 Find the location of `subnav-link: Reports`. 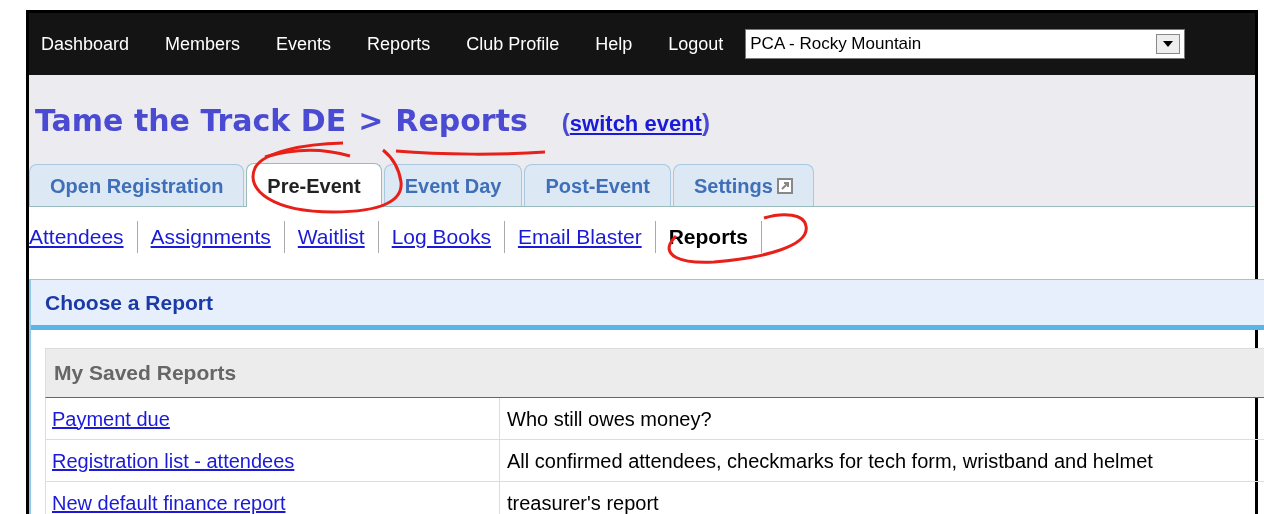

subnav-link: Reports is located at coordinates (708, 237).